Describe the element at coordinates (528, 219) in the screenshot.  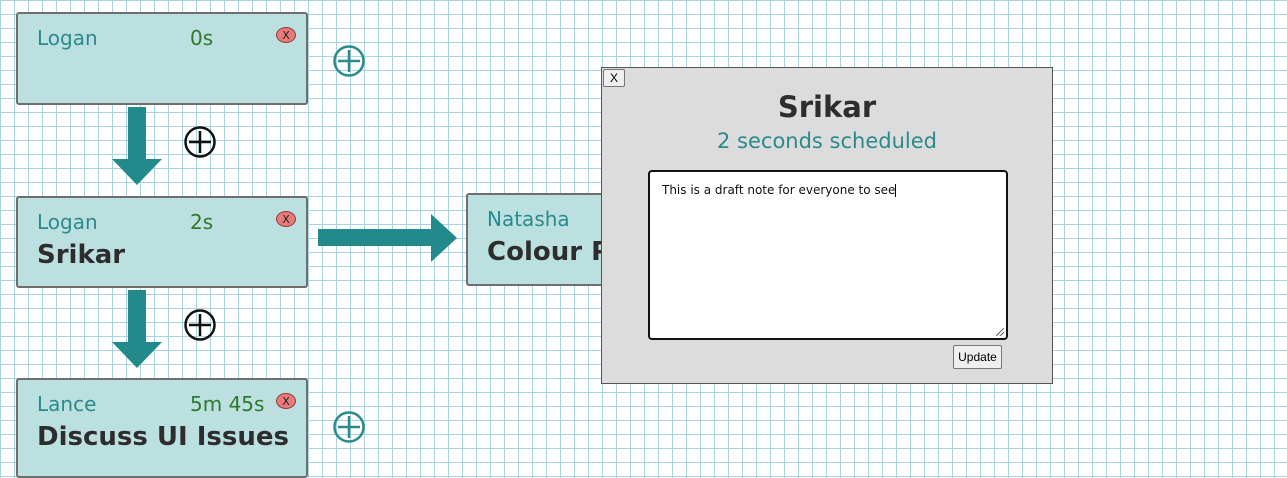
I see `card-owner: Natasha` at that location.